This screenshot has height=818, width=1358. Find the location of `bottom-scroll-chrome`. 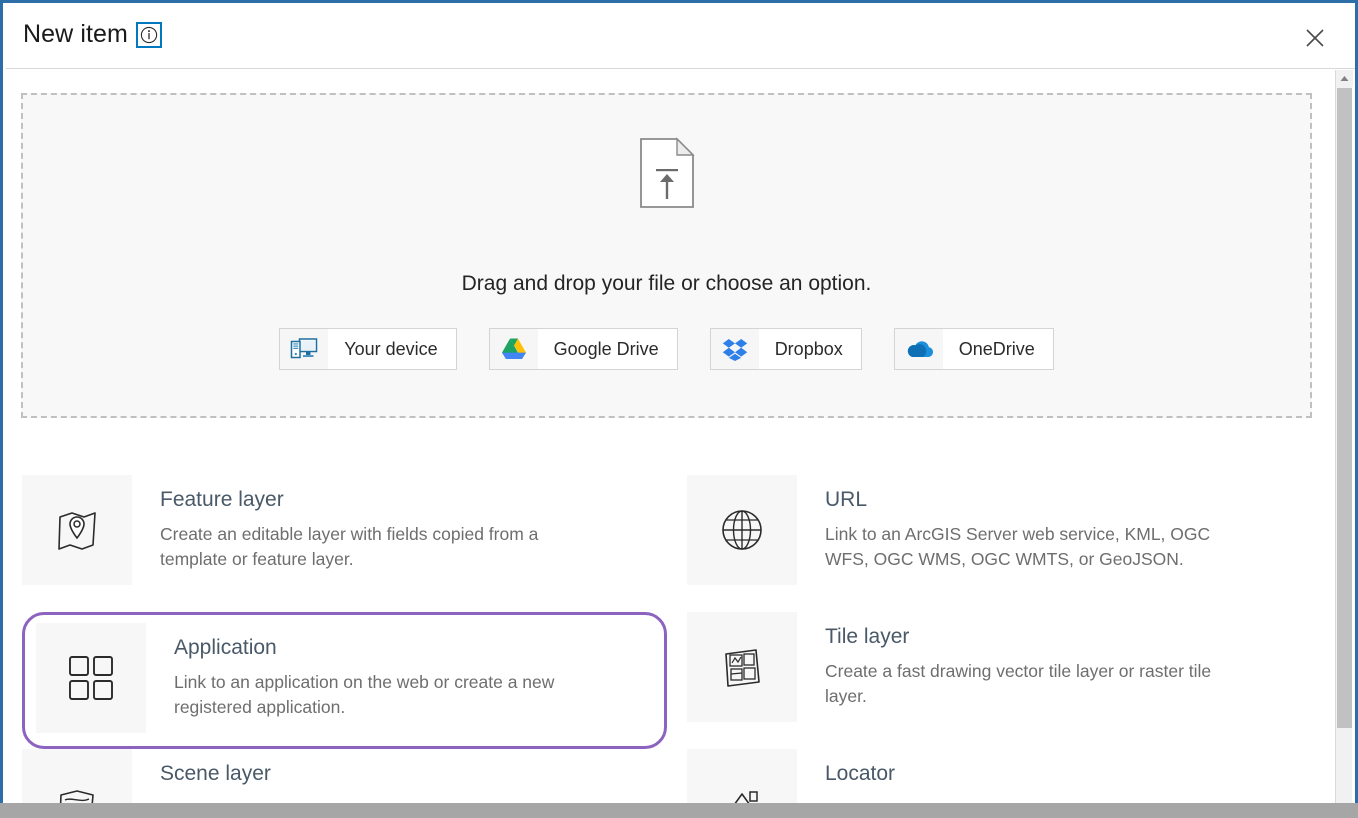

bottom-scroll-chrome is located at coordinates (679, 810).